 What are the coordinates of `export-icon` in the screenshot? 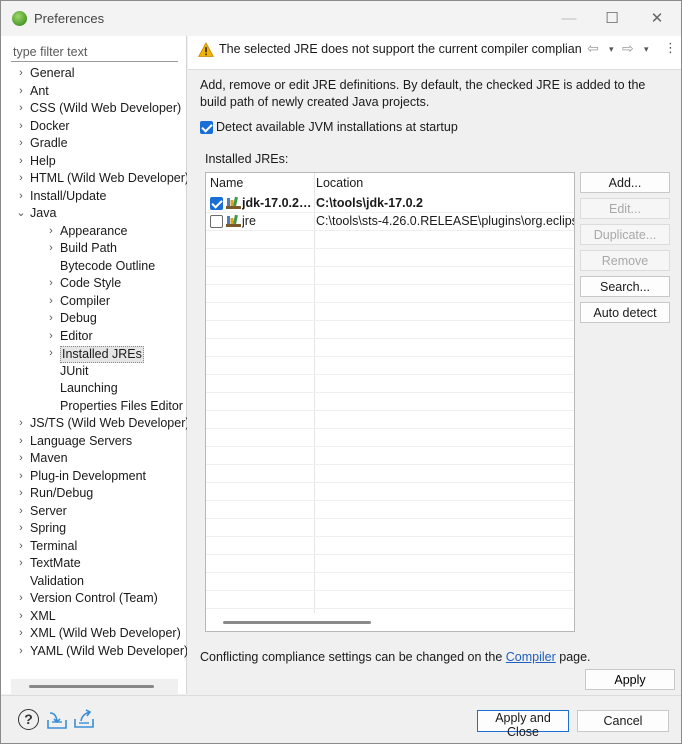 It's located at (84, 719).